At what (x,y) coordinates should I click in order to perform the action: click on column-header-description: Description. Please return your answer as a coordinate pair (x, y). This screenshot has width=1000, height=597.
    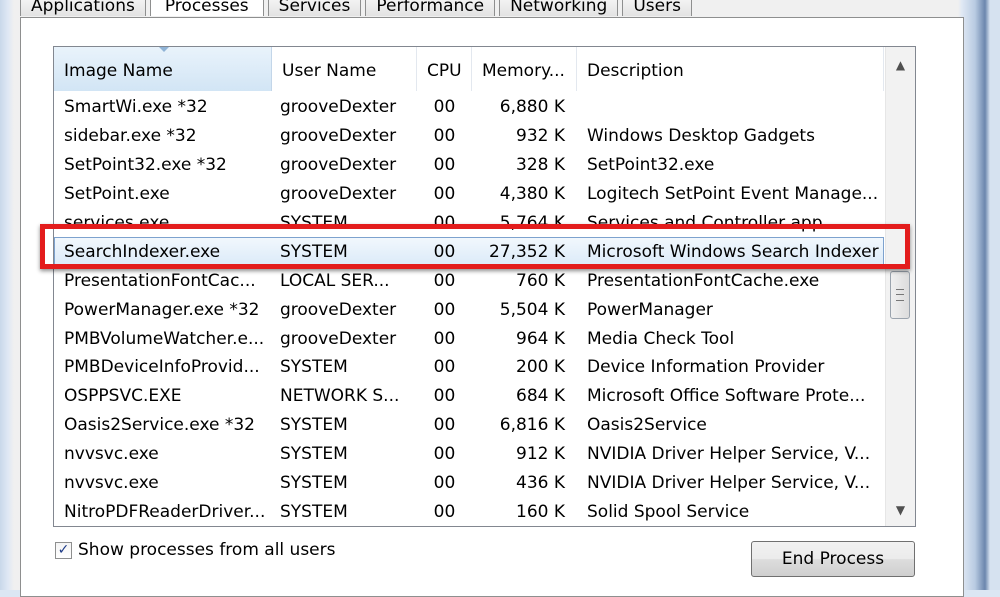
    Looking at the image, I should click on (730, 69).